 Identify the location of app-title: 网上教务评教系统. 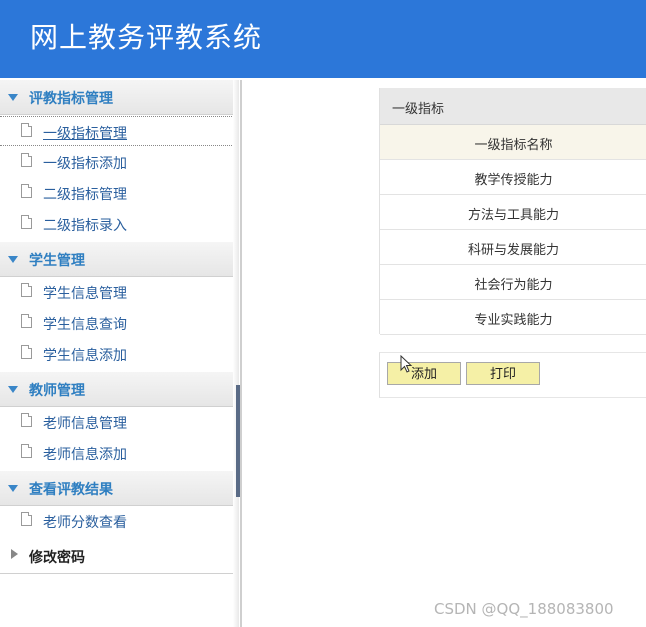
(146, 37).